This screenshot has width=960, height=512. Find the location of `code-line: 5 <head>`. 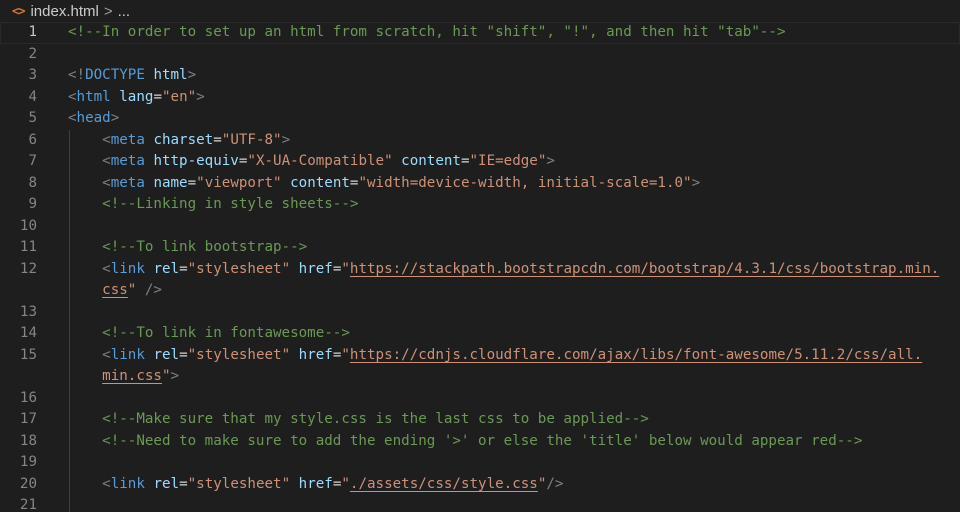

code-line: 5 <head> is located at coordinates (480, 119).